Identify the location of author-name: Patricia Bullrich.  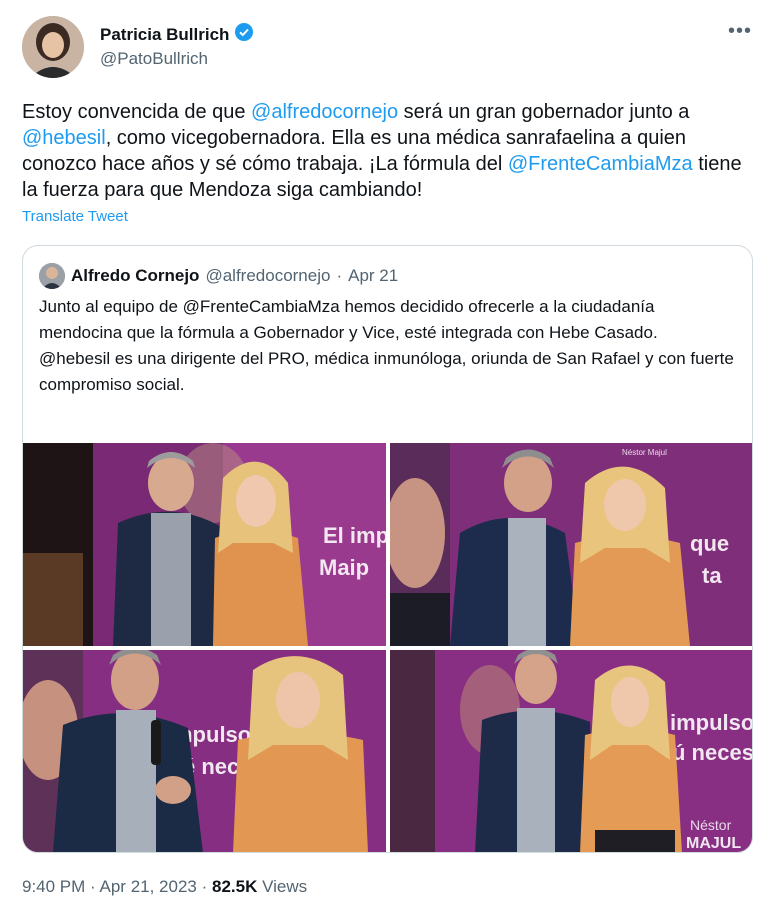
(177, 34).